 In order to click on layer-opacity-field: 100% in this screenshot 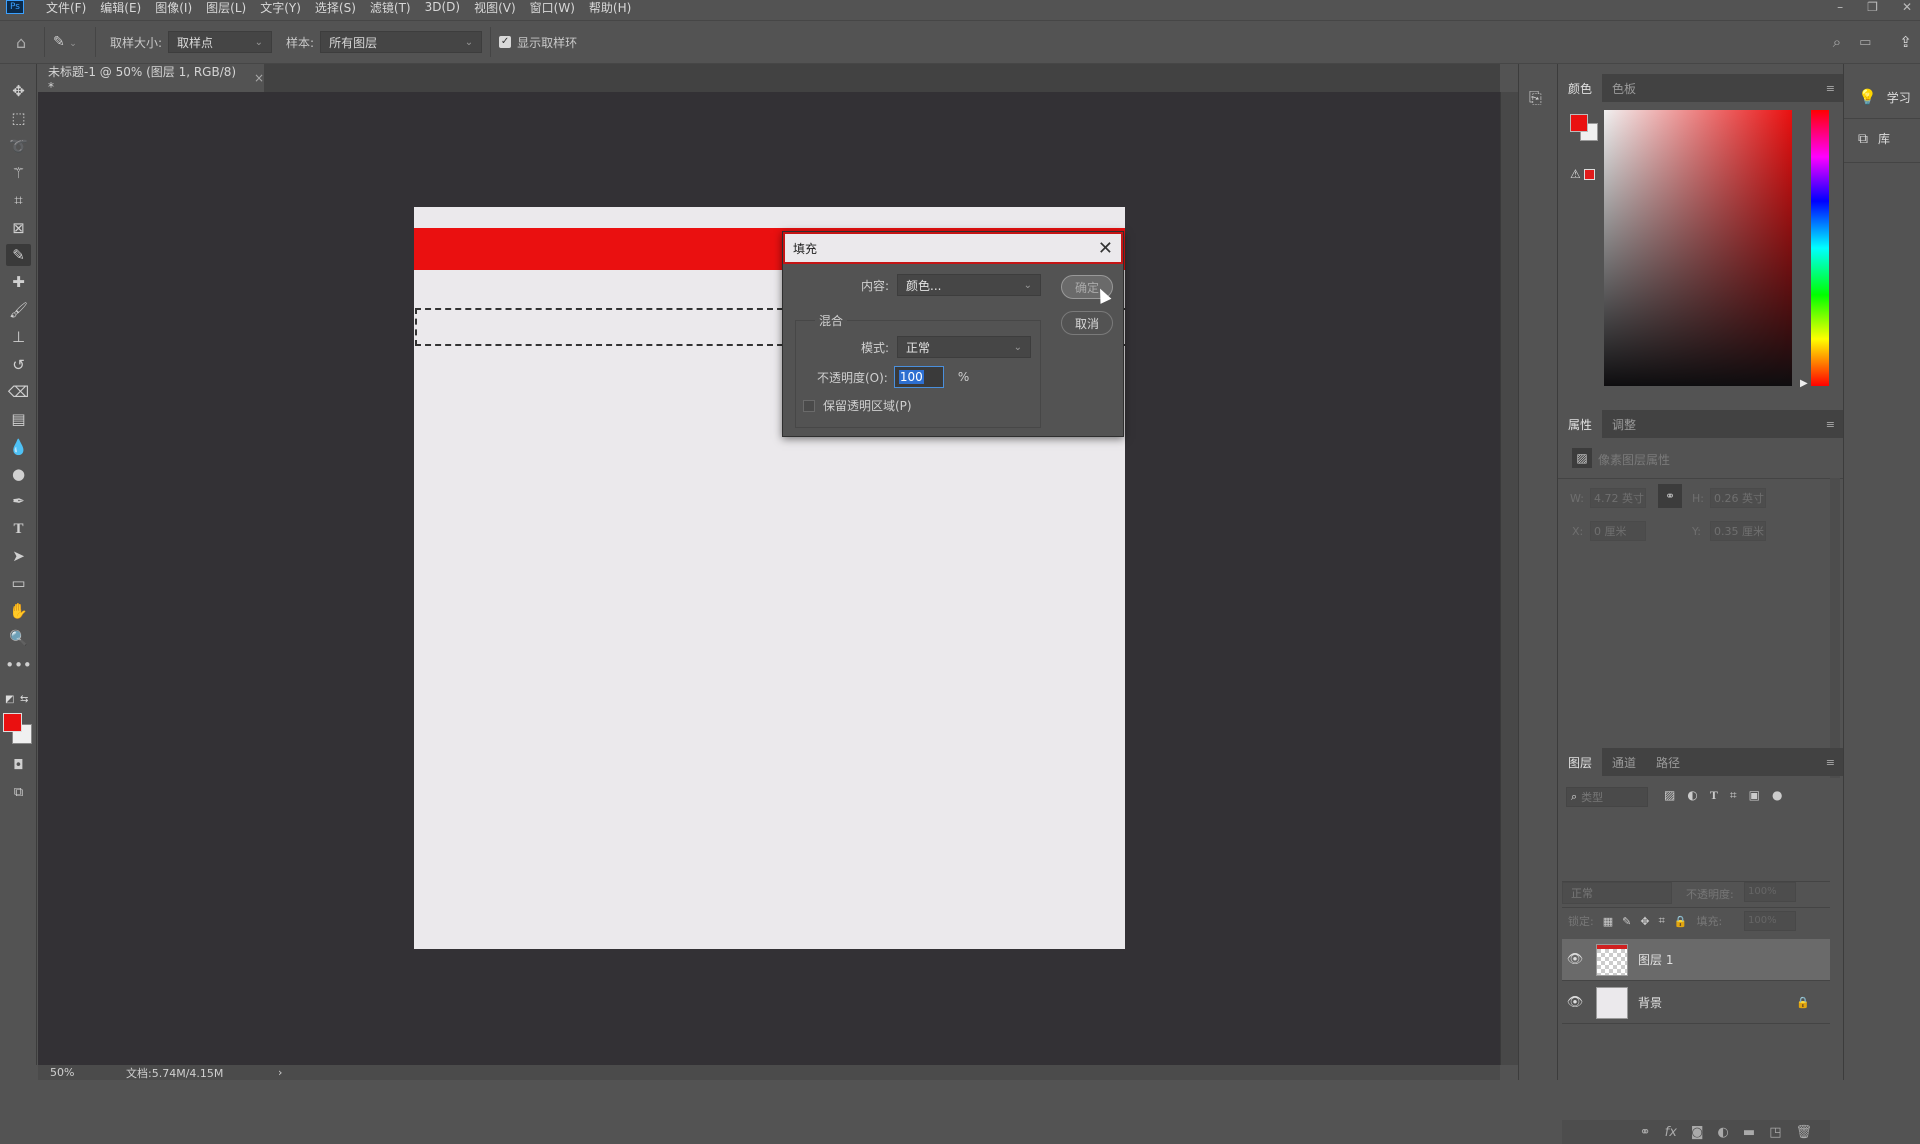, I will do `click(1770, 892)`.